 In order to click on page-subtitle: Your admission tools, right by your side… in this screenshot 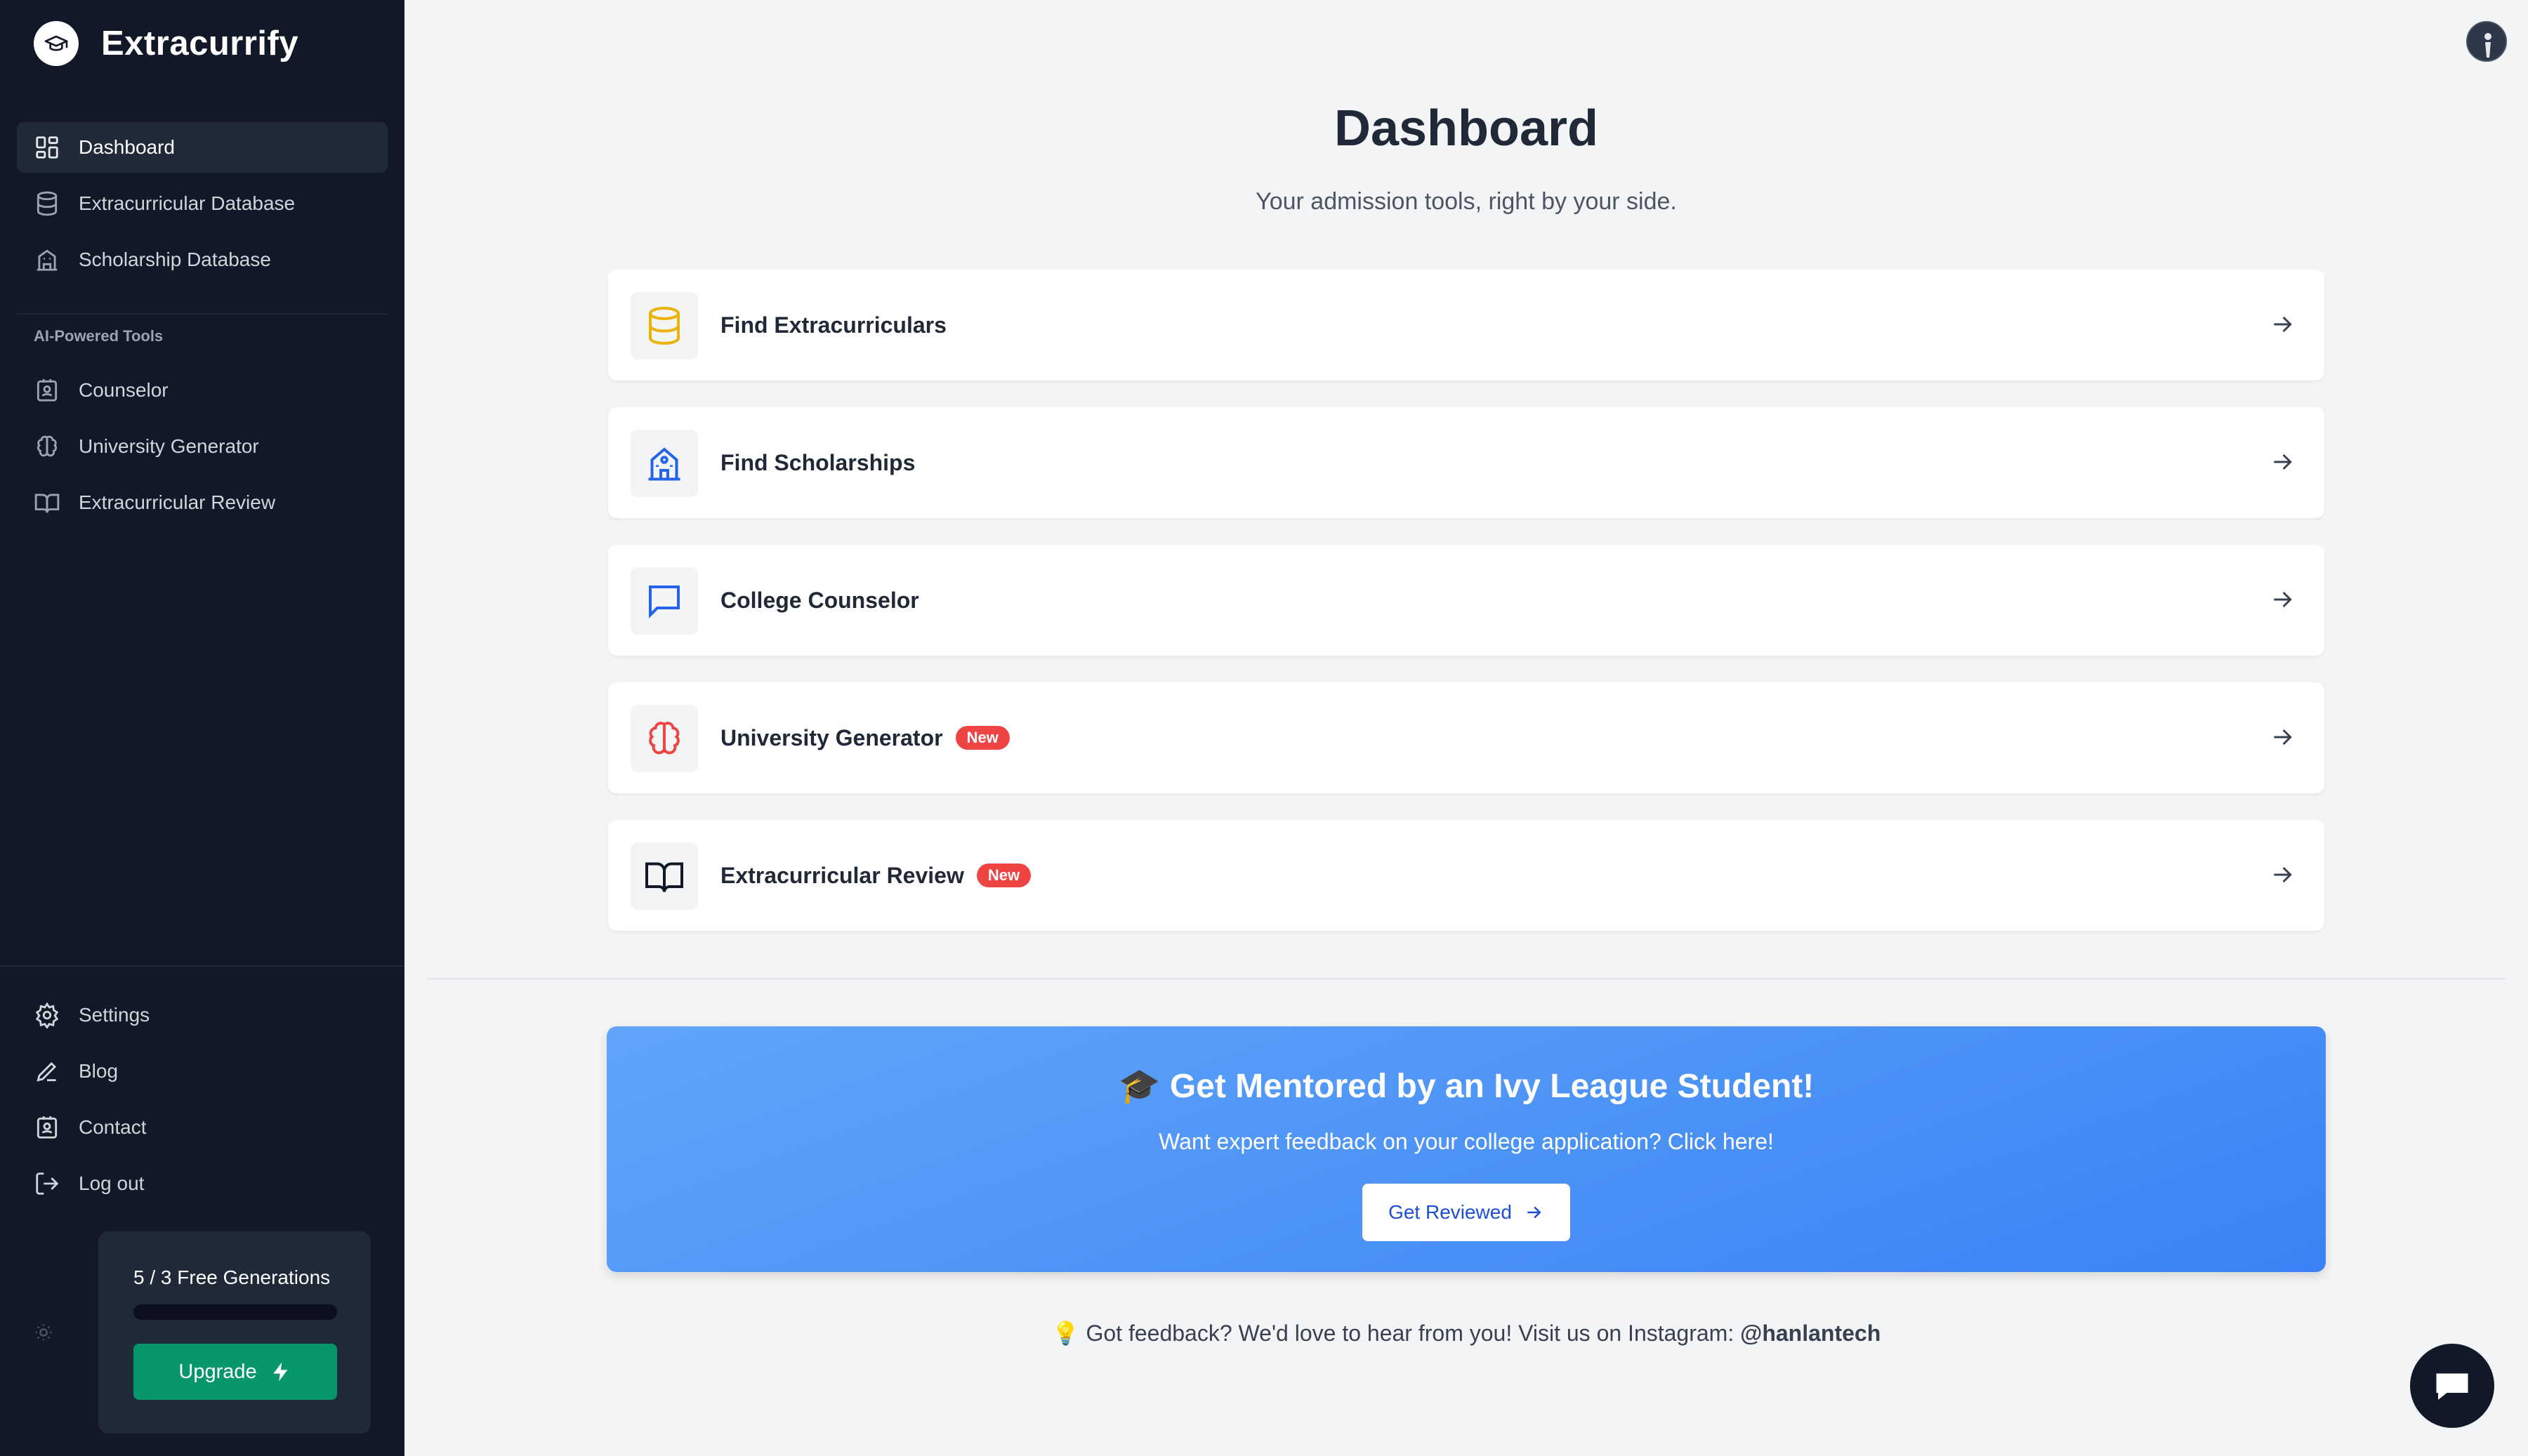, I will do `click(1466, 201)`.